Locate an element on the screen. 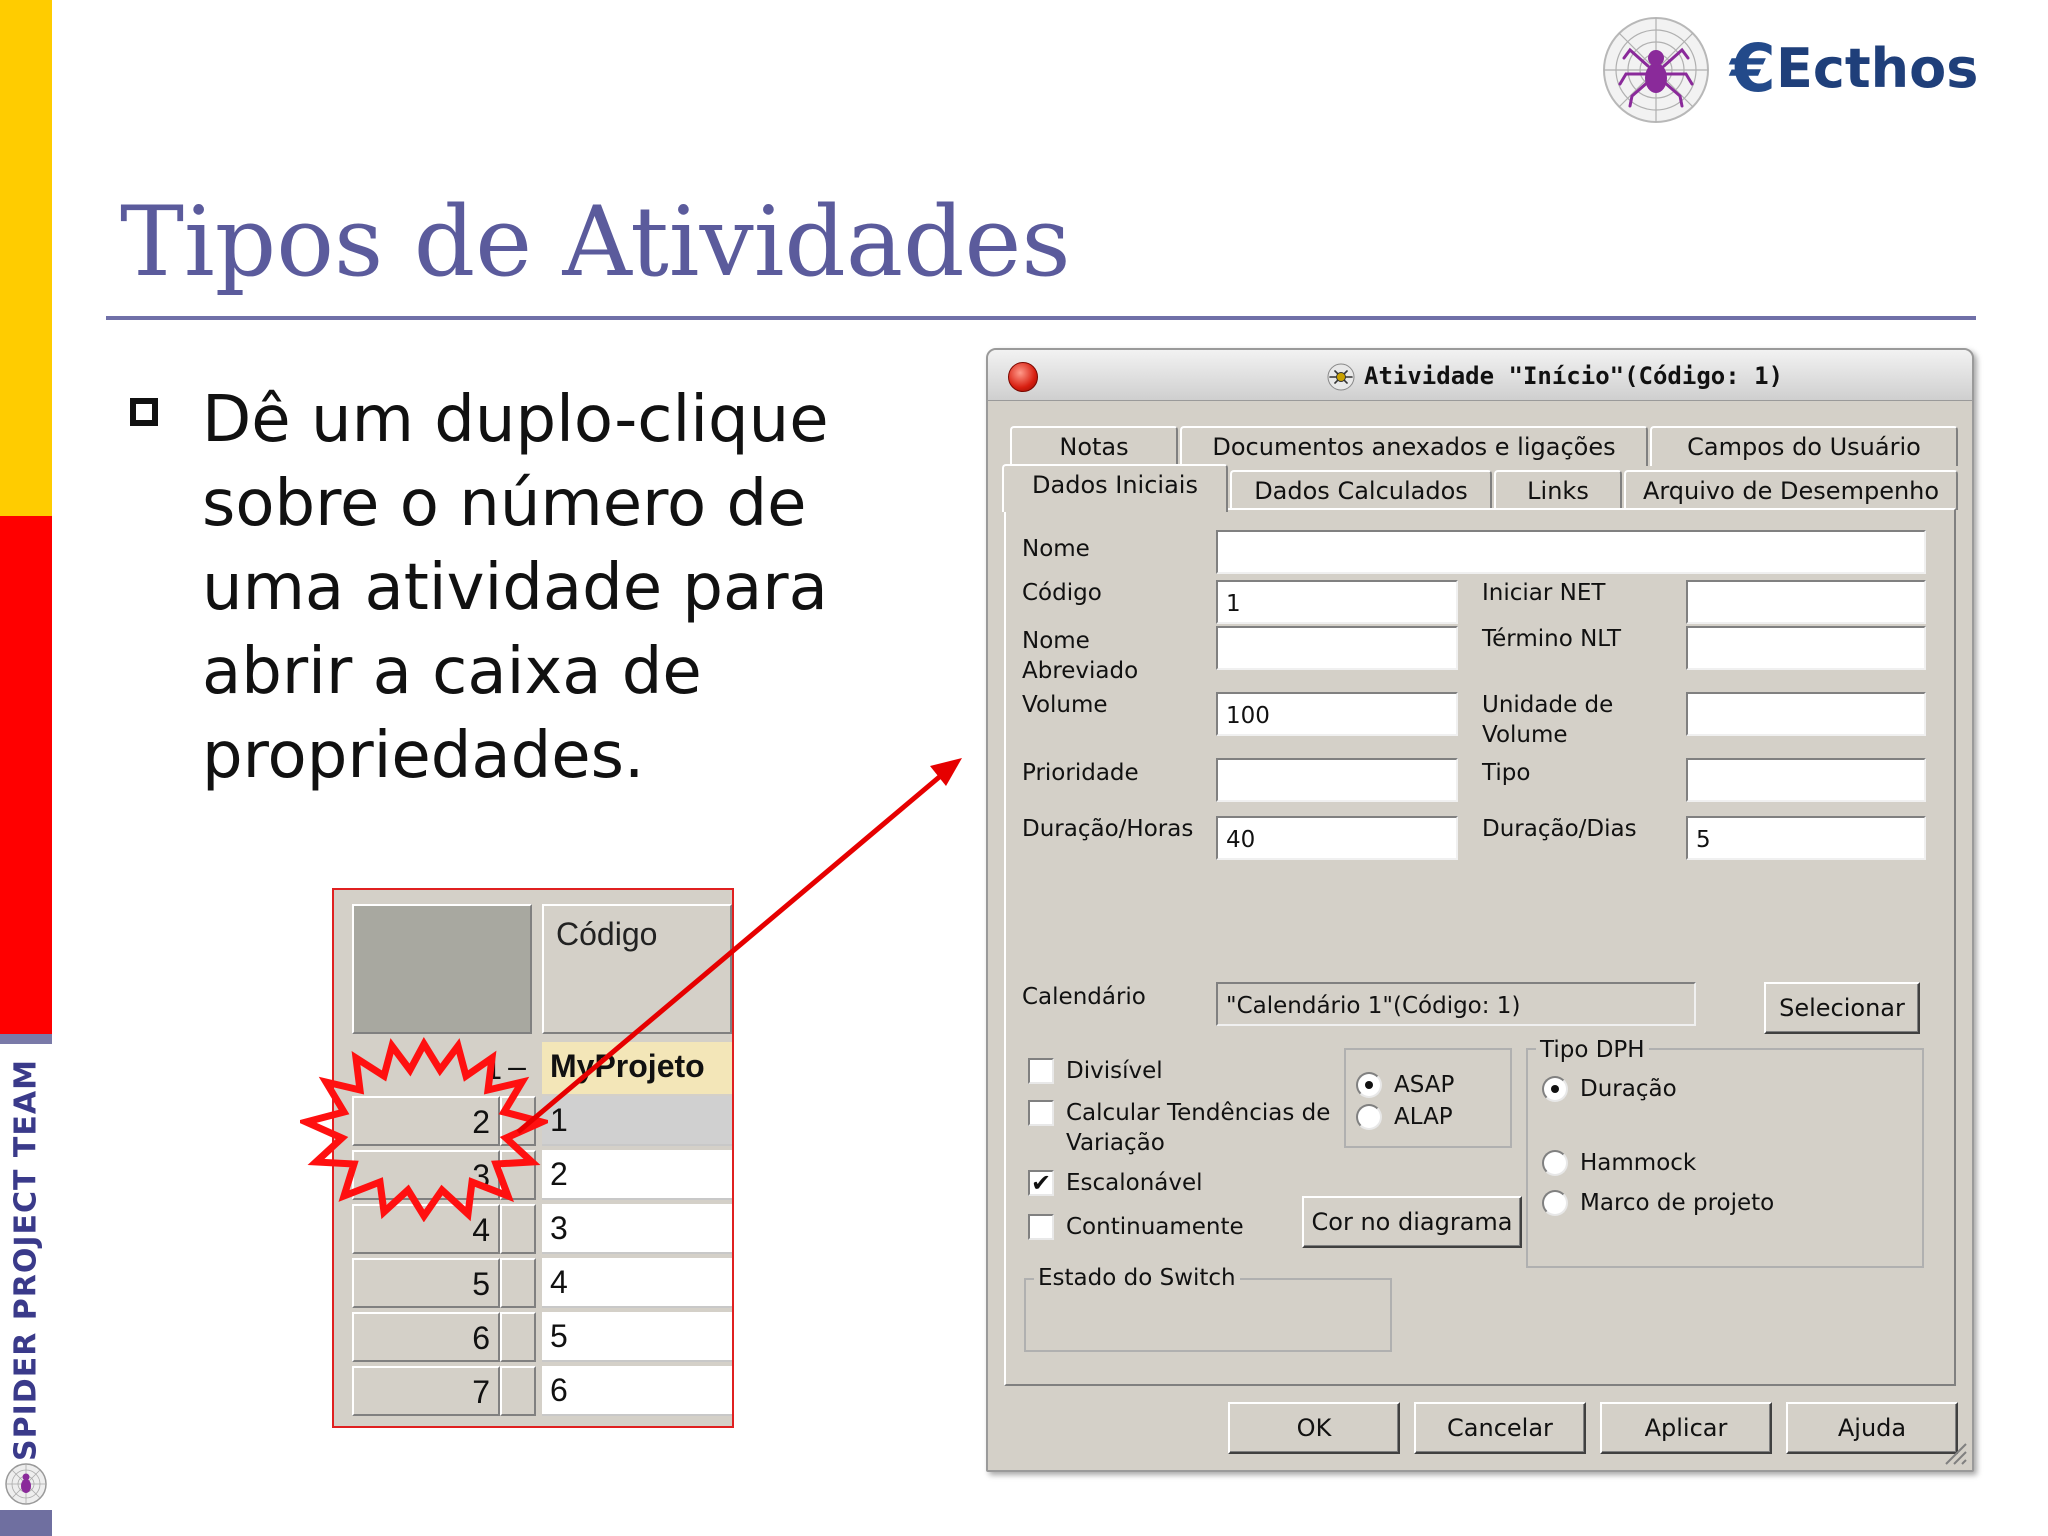  hammock-label: Hammock is located at coordinates (1638, 1163).